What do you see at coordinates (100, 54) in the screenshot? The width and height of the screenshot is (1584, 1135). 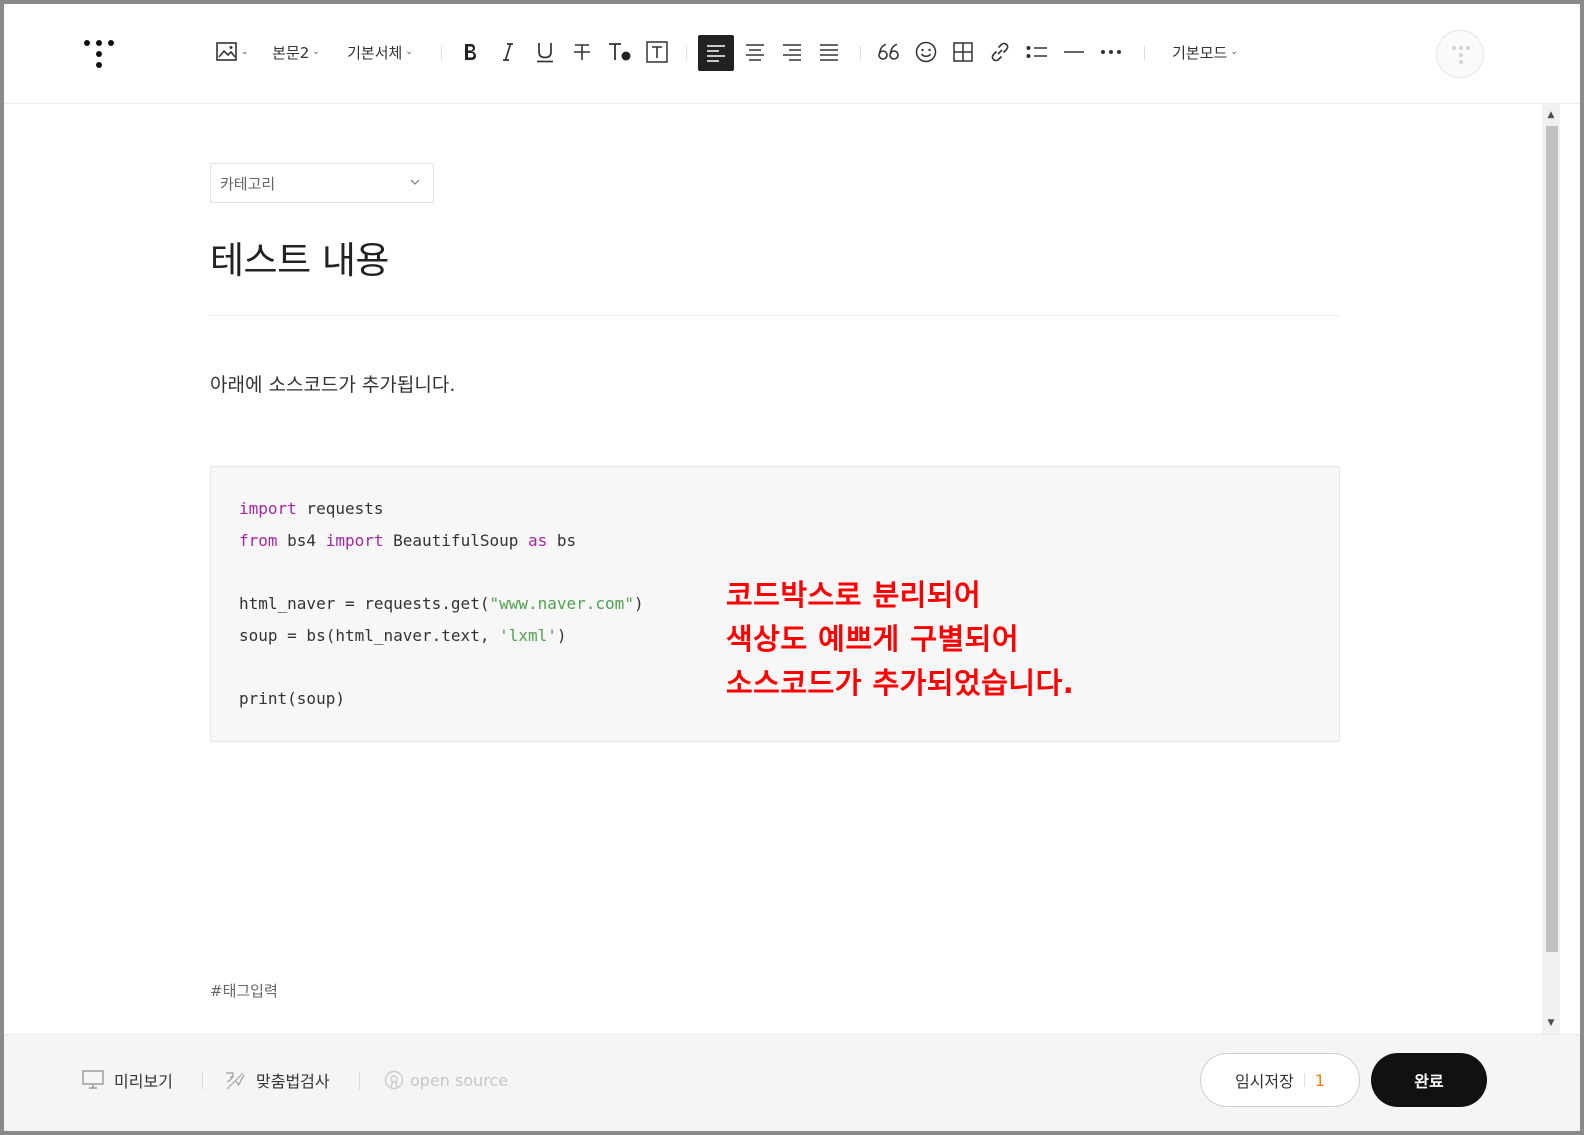 I see `tistory-logo-icon` at bounding box center [100, 54].